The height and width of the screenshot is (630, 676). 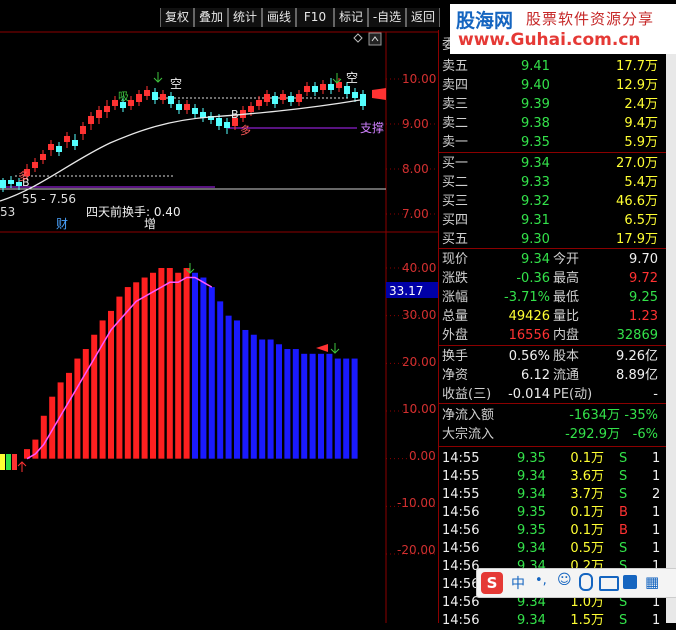 What do you see at coordinates (652, 582) in the screenshot?
I see `toolbox-icon: ▦` at bounding box center [652, 582].